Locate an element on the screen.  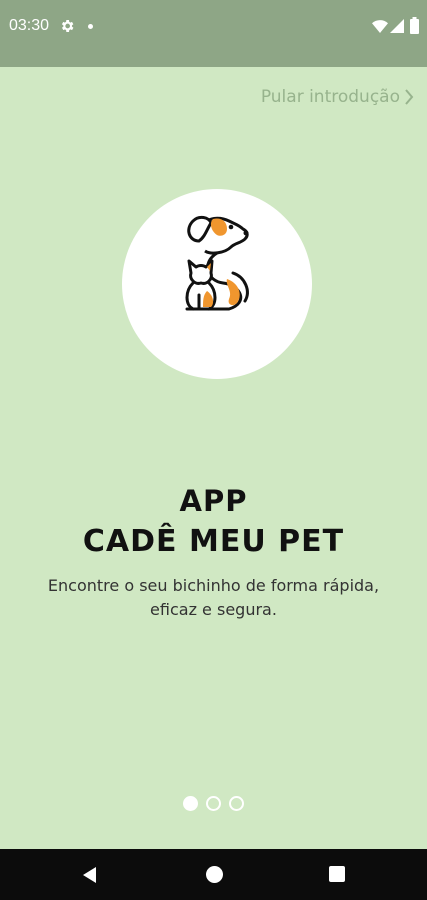
skip-intro-button: Pular introdução is located at coordinates (337, 97).